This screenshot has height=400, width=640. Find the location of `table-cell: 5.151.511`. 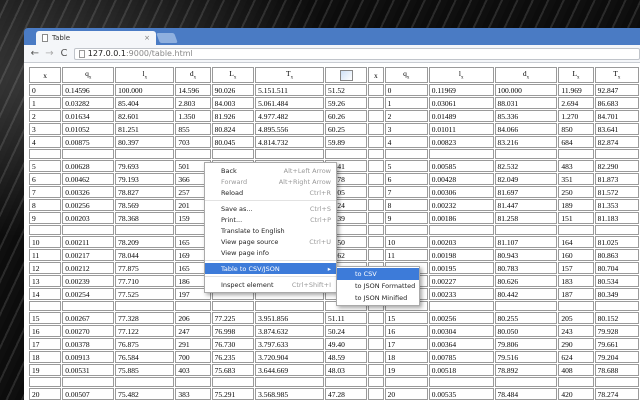

table-cell: 5.151.511 is located at coordinates (289, 90).